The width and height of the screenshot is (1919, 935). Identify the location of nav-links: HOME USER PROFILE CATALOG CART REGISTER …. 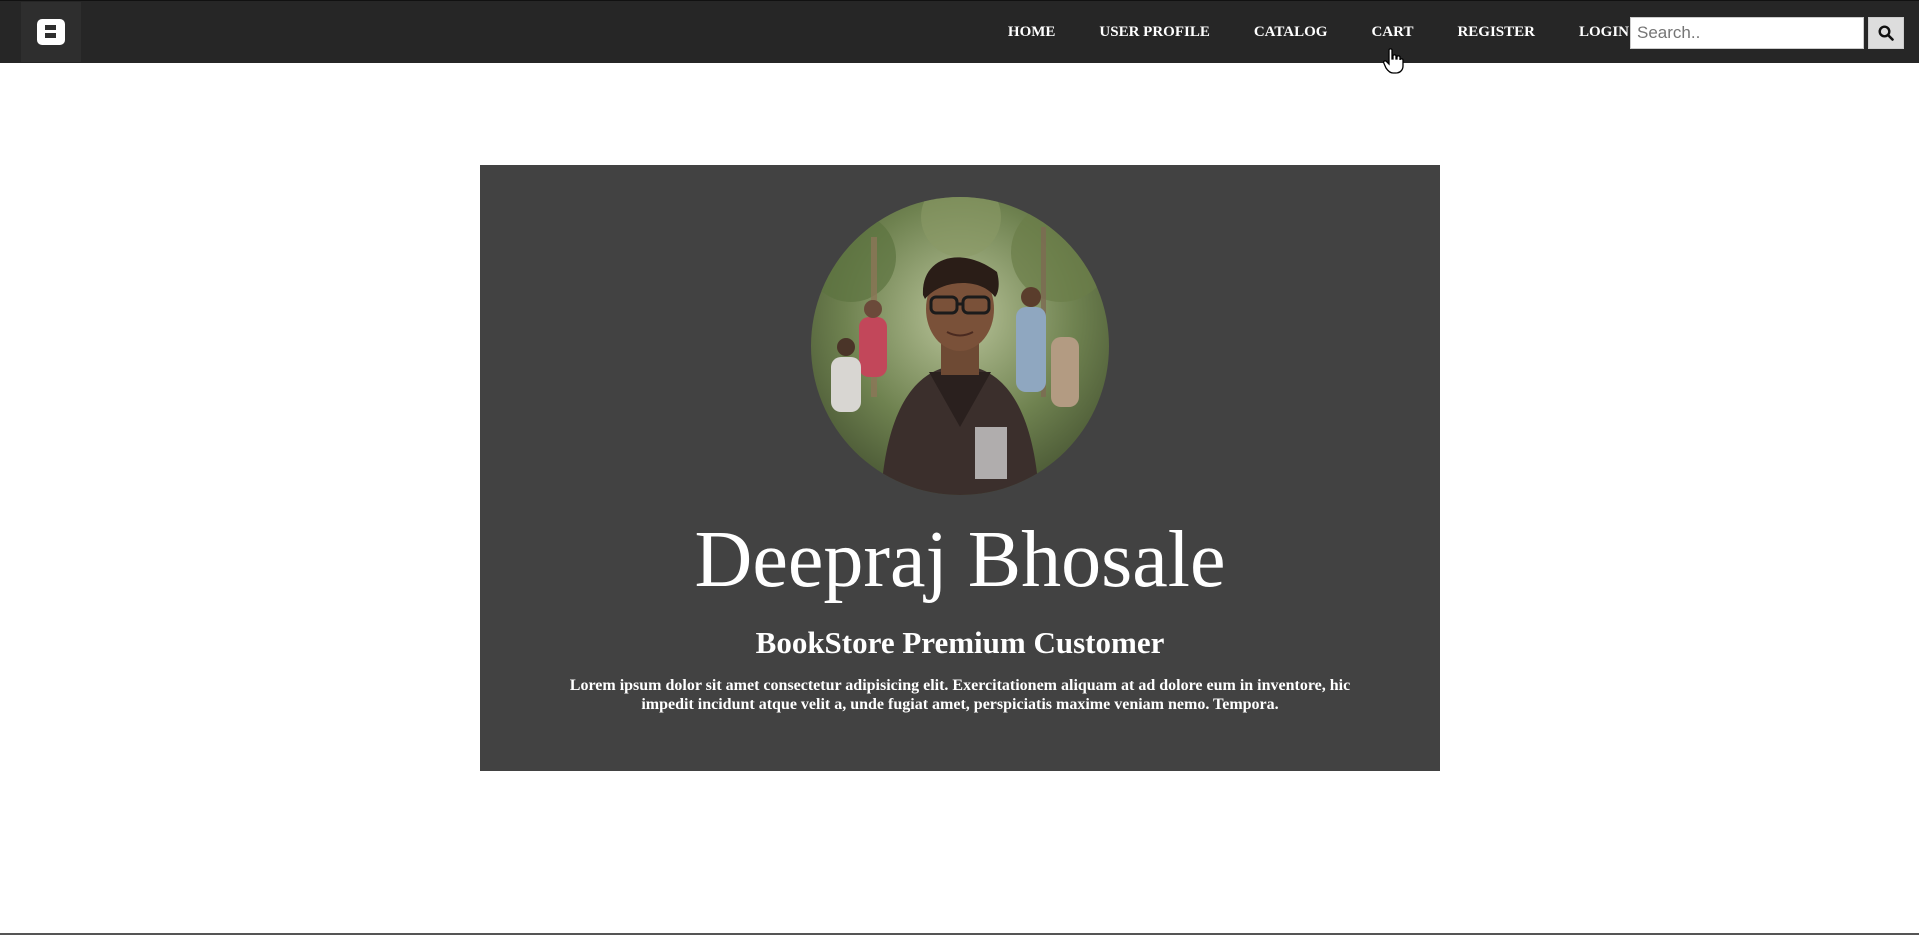
(1296, 32).